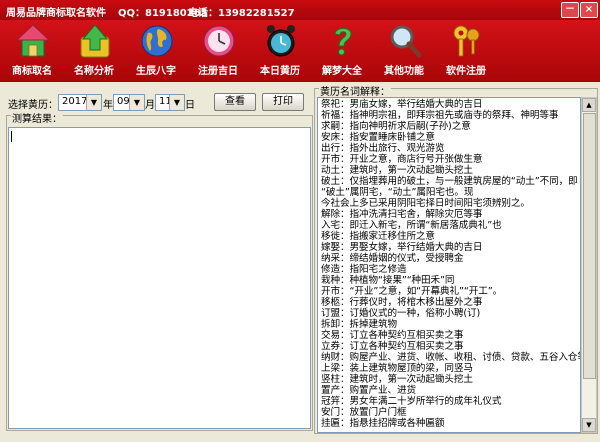  I want to click on scroll-thumb, so click(589, 246).